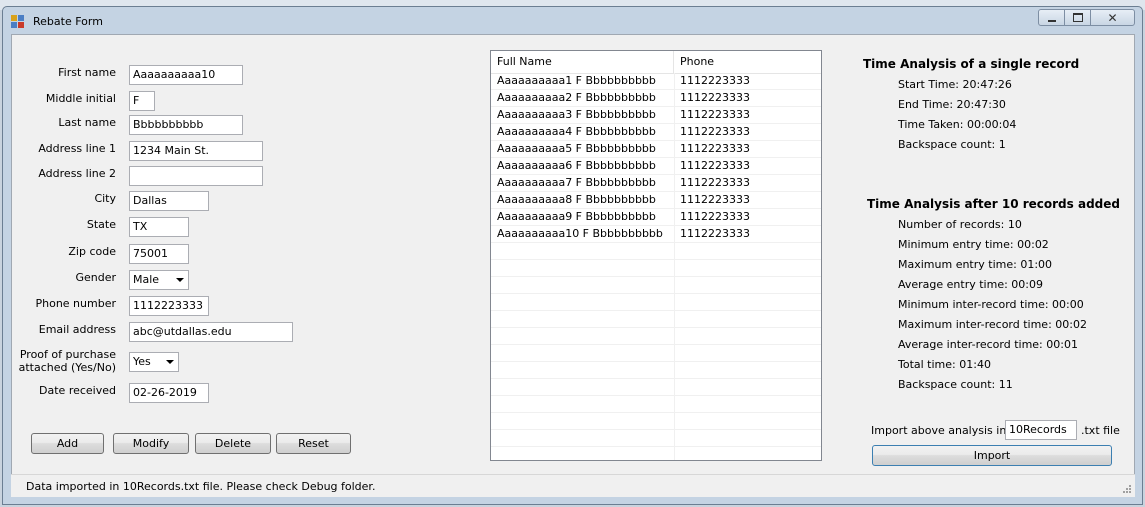 The height and width of the screenshot is (507, 1145). What do you see at coordinates (180, 280) in the screenshot?
I see `chevron-down-icon` at bounding box center [180, 280].